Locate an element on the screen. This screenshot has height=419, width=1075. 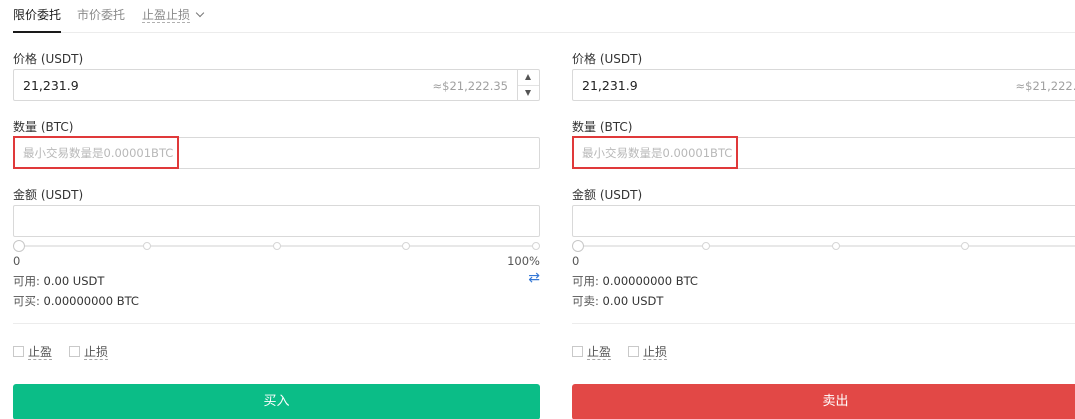
tab-market-order: 市价委托 is located at coordinates (101, 14).